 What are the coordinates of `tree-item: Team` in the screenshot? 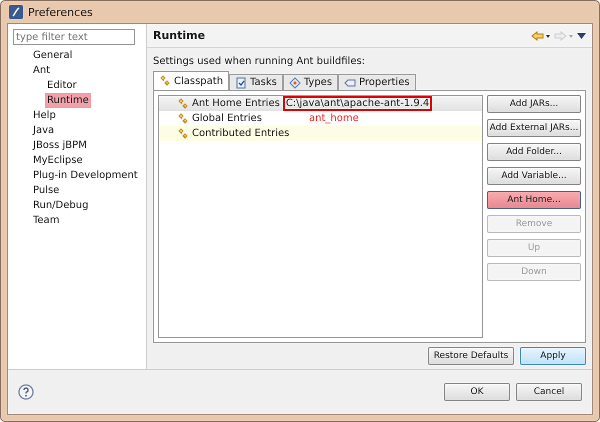 It's located at (46, 220).